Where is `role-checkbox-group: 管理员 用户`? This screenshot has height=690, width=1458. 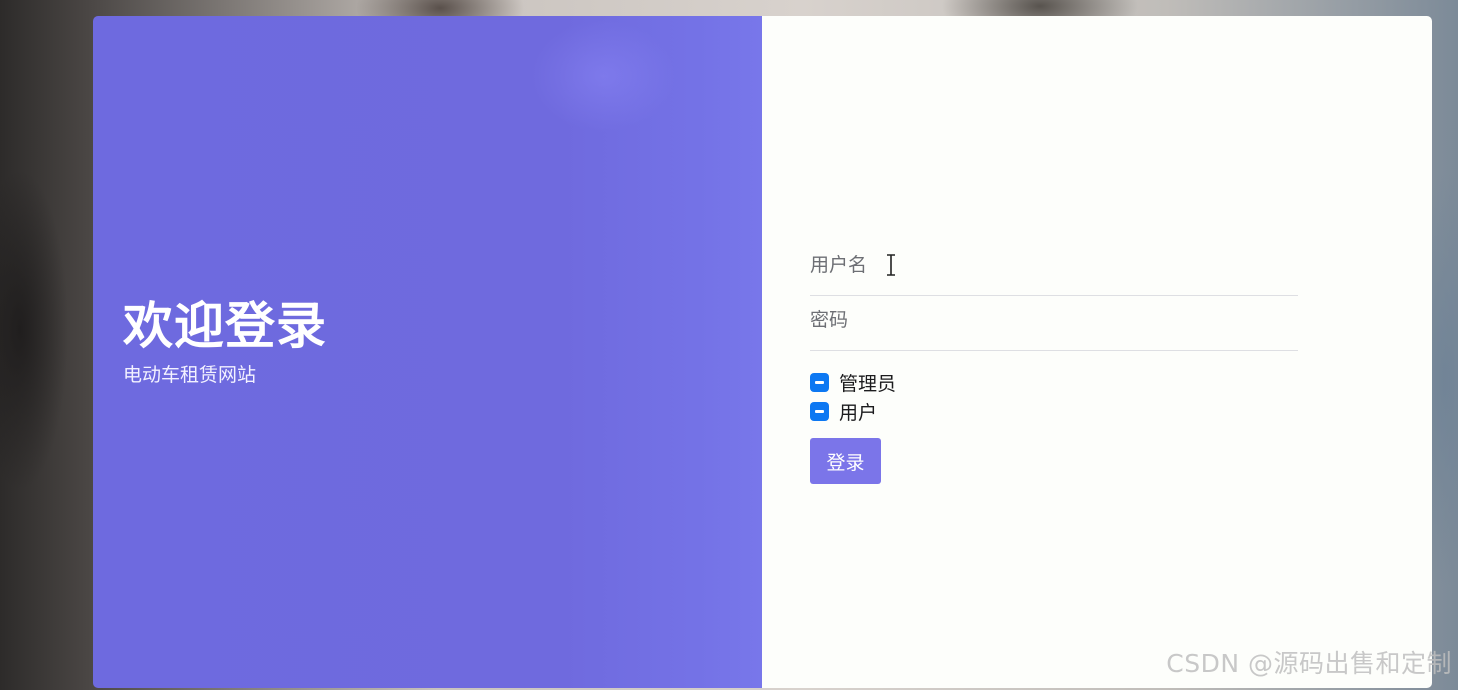 role-checkbox-group: 管理员 用户 is located at coordinates (1054, 397).